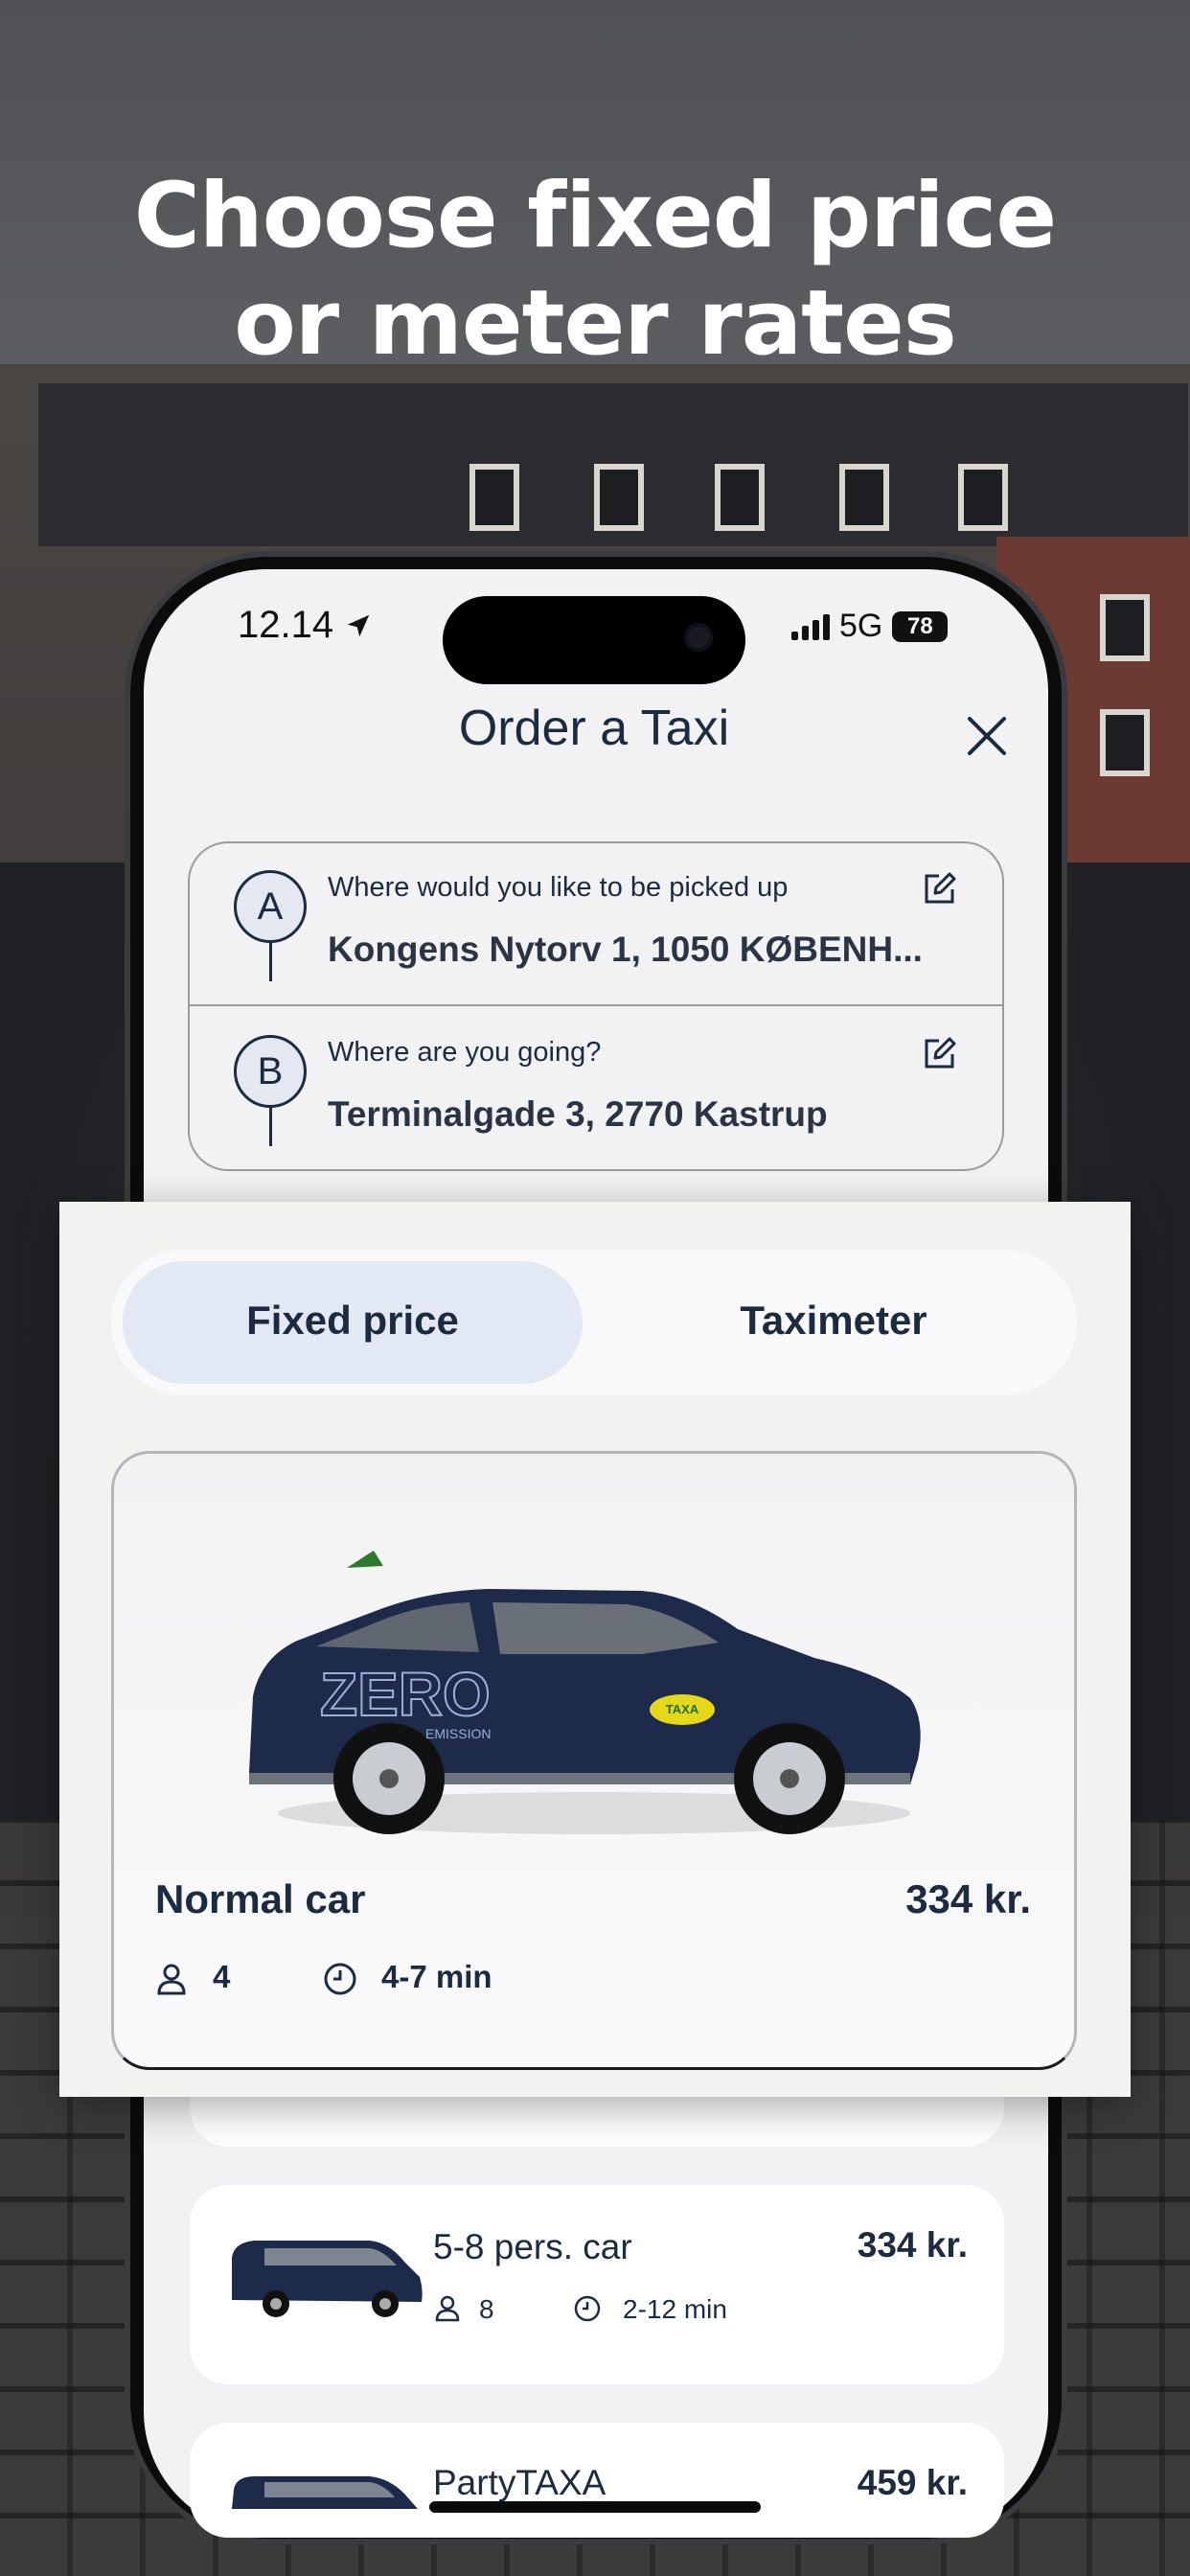 The height and width of the screenshot is (2576, 1190). Describe the element at coordinates (325, 2492) in the screenshot. I see `party-van-thumbnail` at that location.